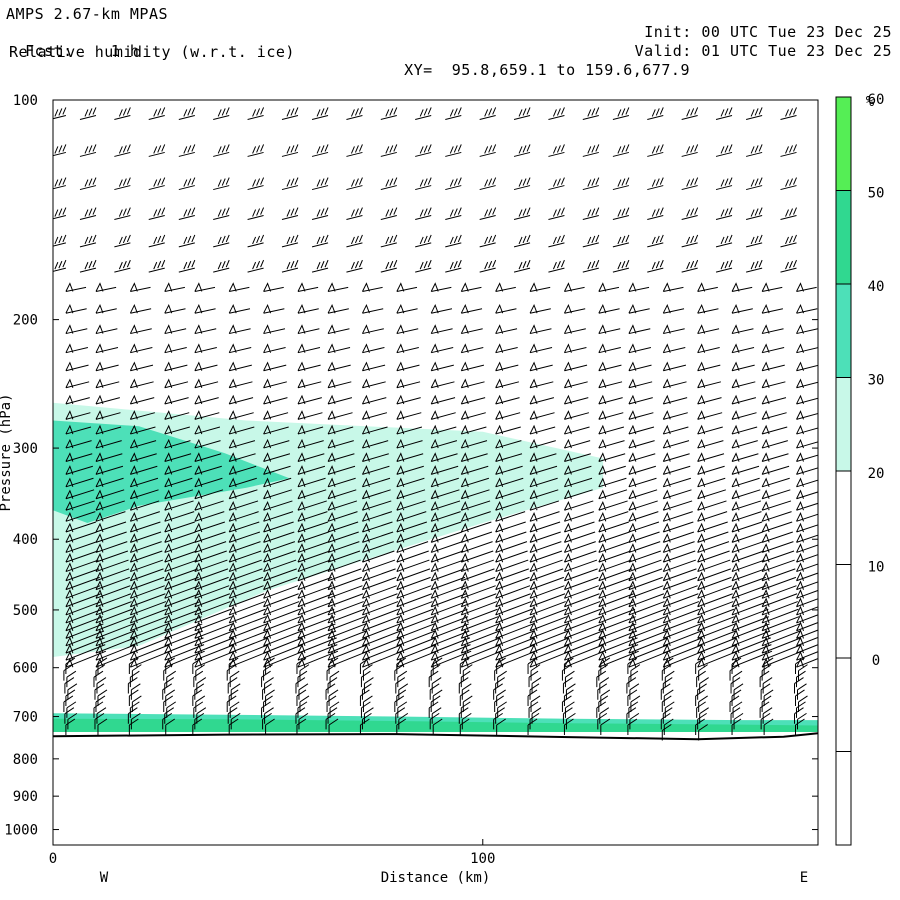 This screenshot has width=900, height=900. Describe the element at coordinates (25, 101) in the screenshot. I see `y-tick-label-100: 100` at that location.